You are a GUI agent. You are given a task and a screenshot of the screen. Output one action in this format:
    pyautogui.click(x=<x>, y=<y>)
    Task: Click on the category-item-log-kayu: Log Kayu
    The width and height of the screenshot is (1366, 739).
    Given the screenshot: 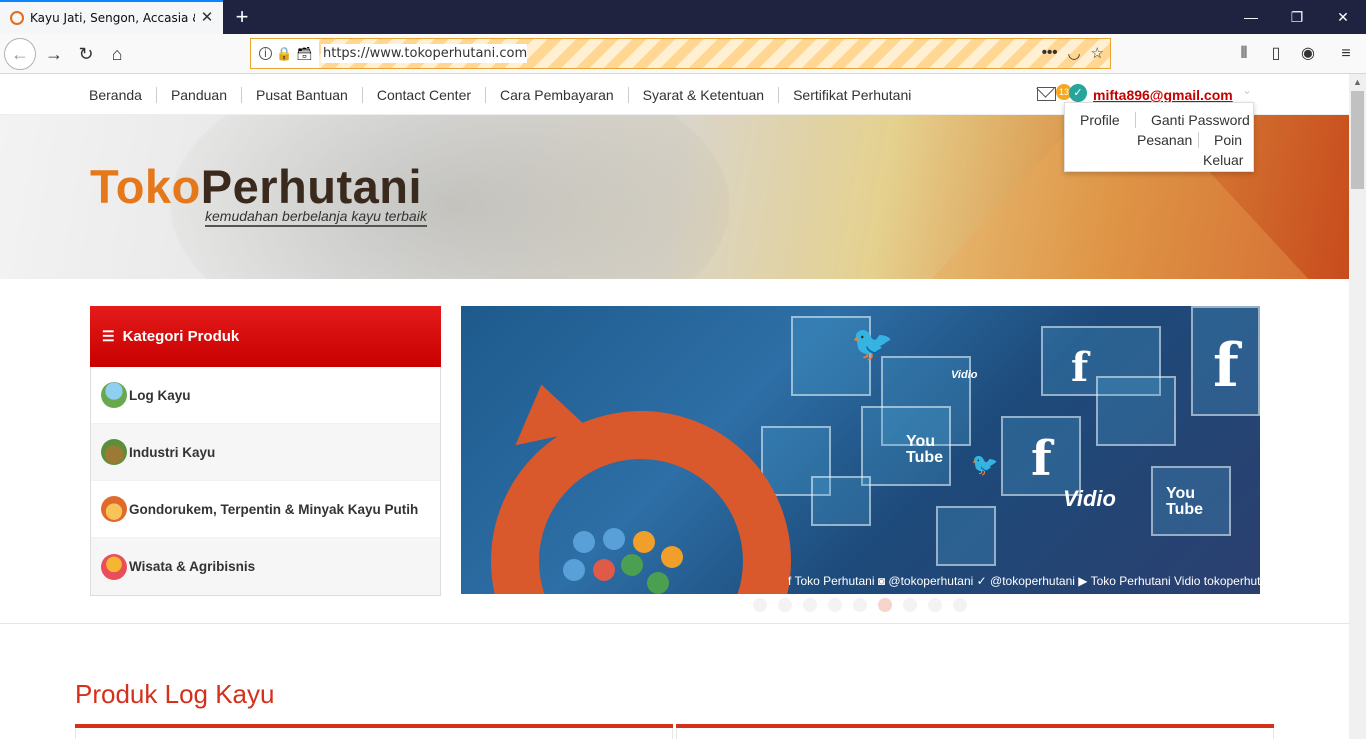 What is the action you would take?
    pyautogui.click(x=265, y=395)
    